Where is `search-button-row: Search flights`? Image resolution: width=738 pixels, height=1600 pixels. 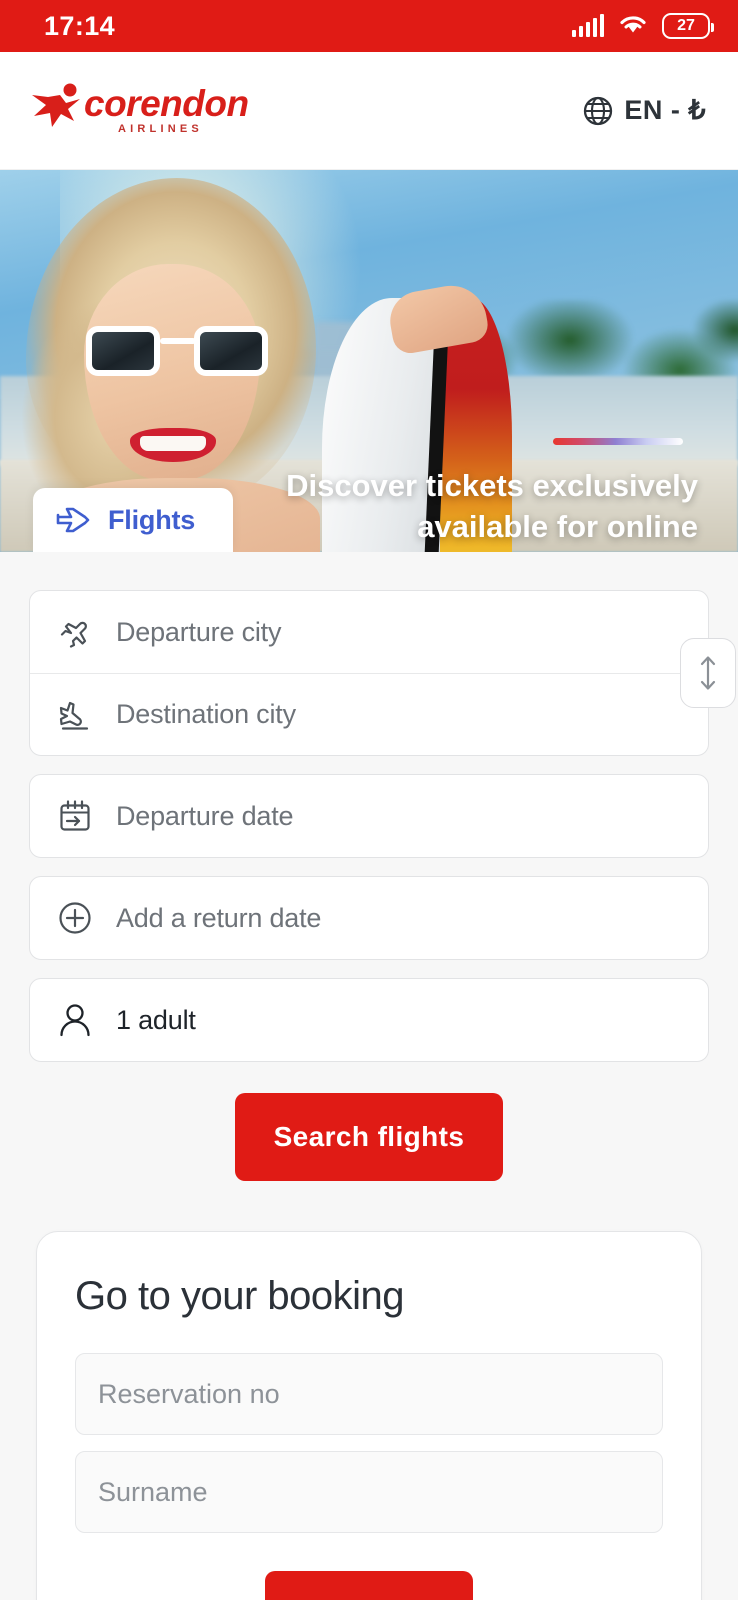 search-button-row: Search flights is located at coordinates (369, 1137).